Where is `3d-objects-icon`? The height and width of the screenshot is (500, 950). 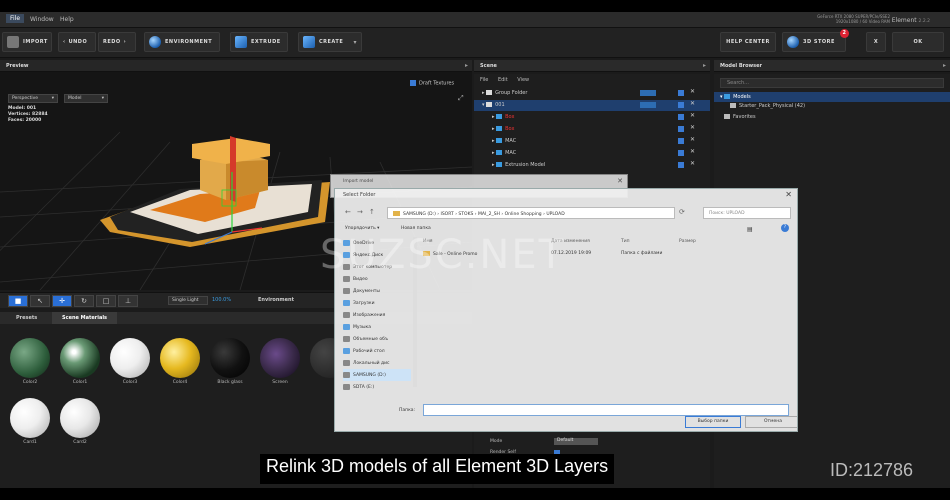 3d-objects-icon is located at coordinates (346, 339).